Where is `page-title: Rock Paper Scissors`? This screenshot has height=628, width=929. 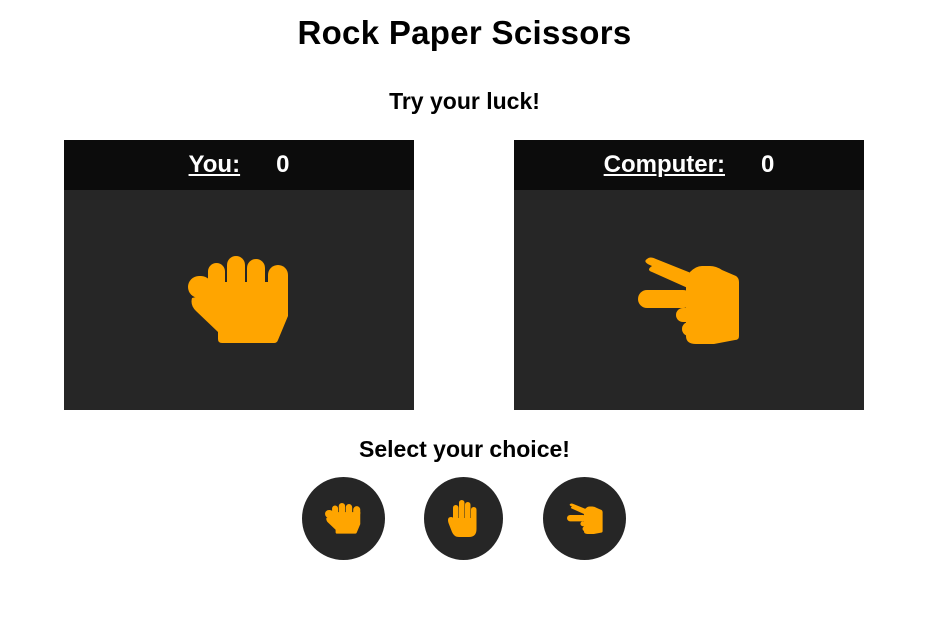 page-title: Rock Paper Scissors is located at coordinates (464, 32).